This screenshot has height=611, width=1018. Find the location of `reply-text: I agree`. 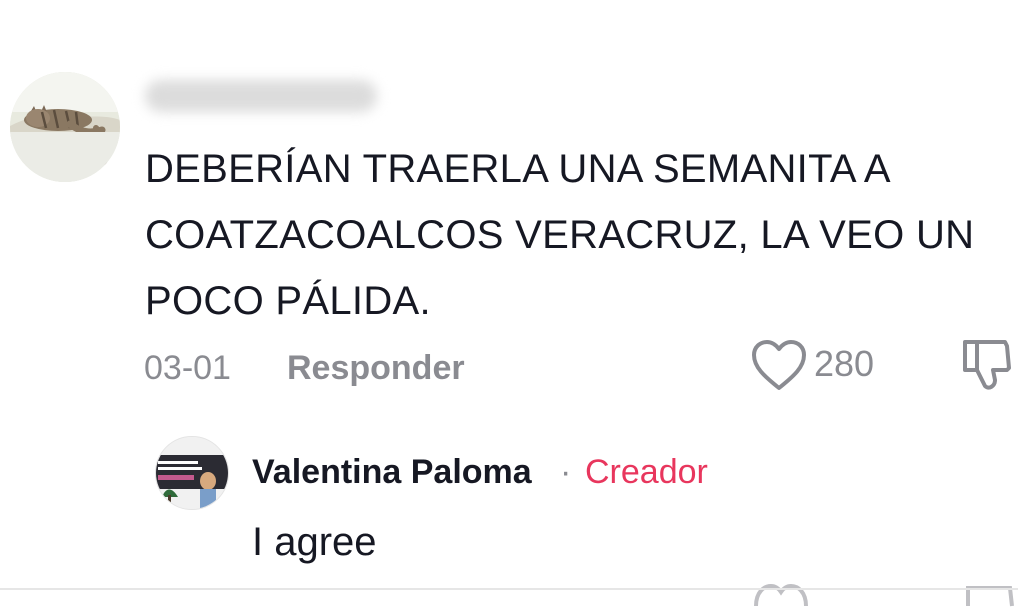

reply-text: I agree is located at coordinates (314, 542).